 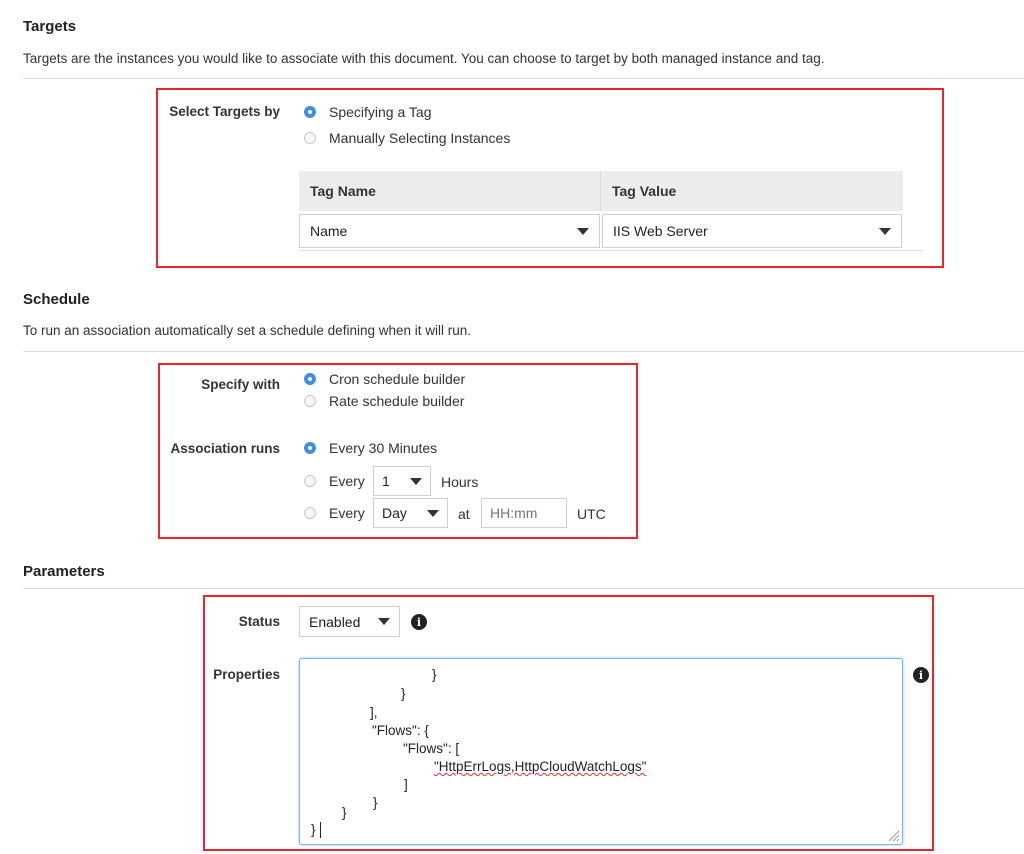 What do you see at coordinates (320, 830) in the screenshot?
I see `text-cursor` at bounding box center [320, 830].